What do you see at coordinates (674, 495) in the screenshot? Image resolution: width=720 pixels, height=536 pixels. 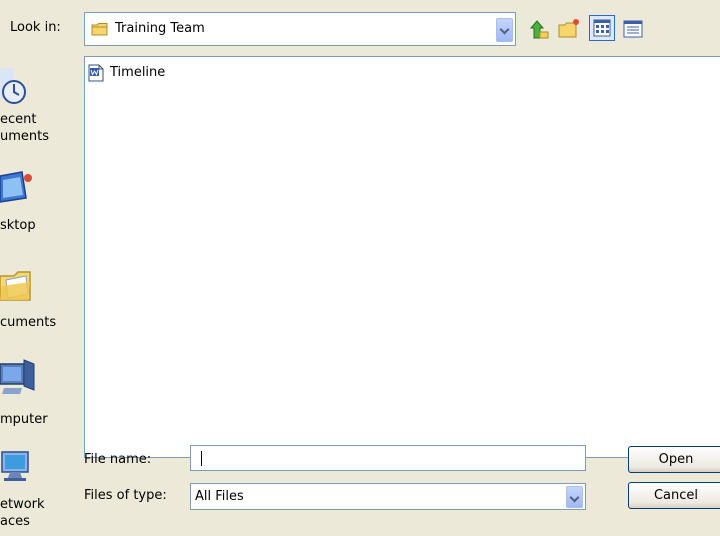 I see `cancel-button: Cancel` at bounding box center [674, 495].